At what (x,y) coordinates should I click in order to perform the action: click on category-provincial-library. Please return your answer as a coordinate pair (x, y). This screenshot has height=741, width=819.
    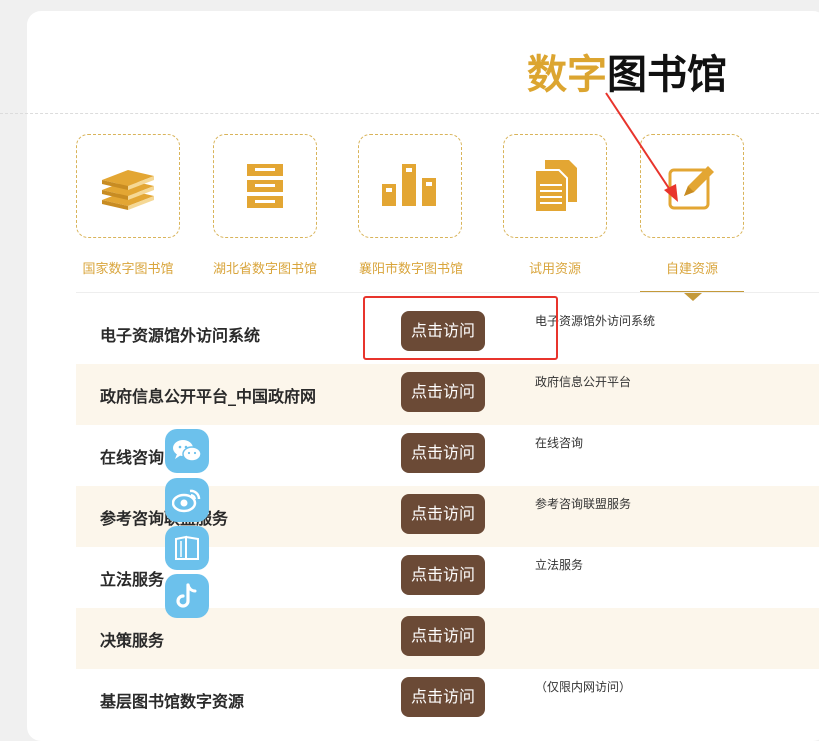
    Looking at the image, I should click on (265, 186).